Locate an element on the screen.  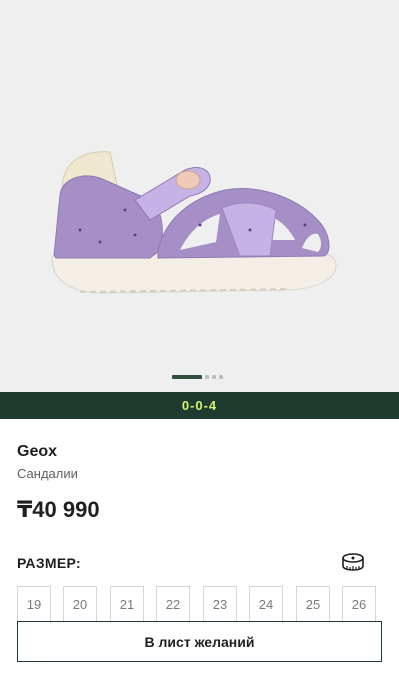
gallery-dot-active is located at coordinates (187, 377).